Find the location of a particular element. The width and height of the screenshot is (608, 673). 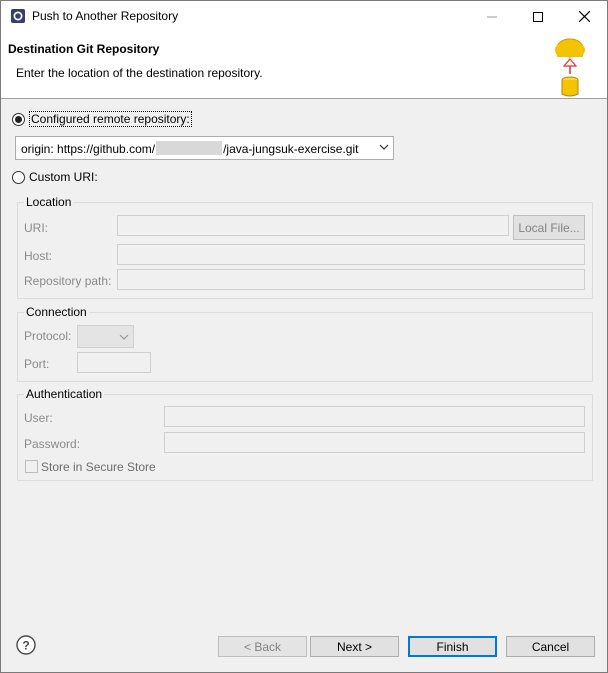

maximize-button is located at coordinates (538, 16).